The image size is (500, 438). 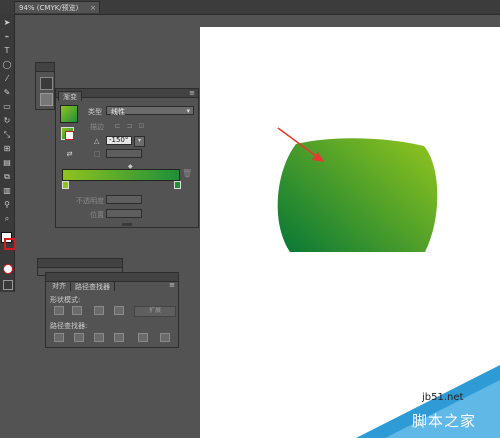 I want to click on gradient-panel-icon, so click(x=46, y=83).